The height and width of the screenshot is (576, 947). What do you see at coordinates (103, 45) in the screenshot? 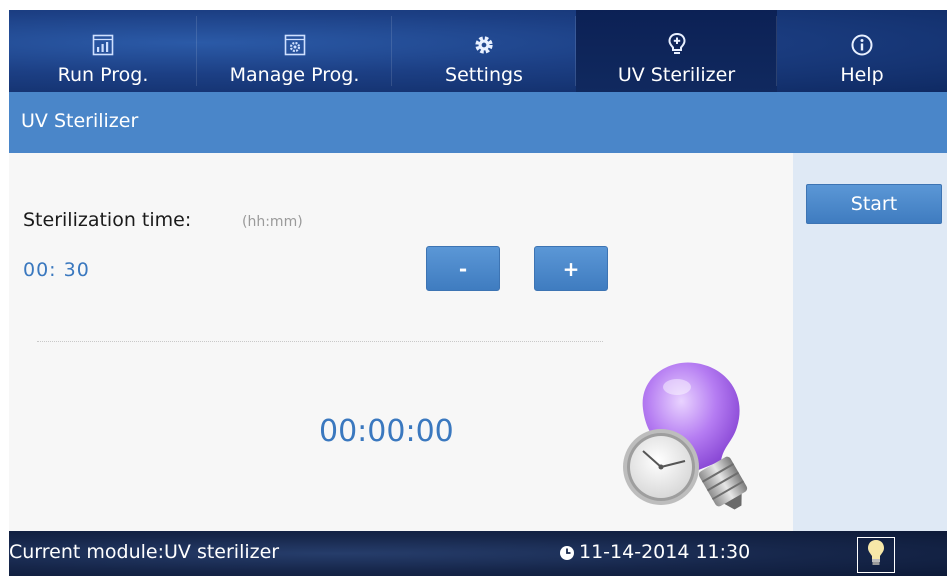
I see `bar-chart-icon` at bounding box center [103, 45].